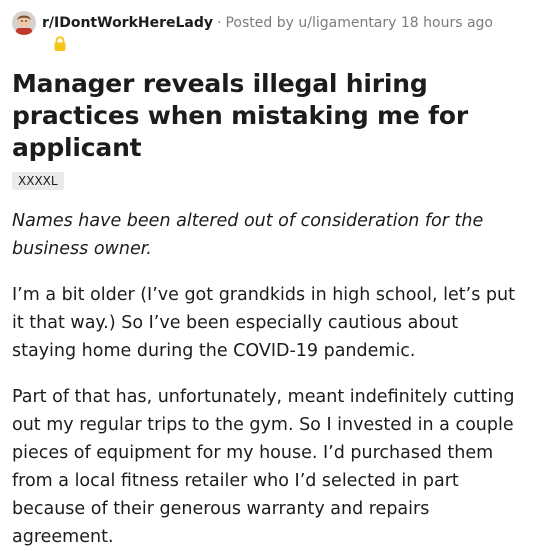 Image resolution: width=534 pixels, height=551 pixels. What do you see at coordinates (127, 23) in the screenshot?
I see `subreddit-link: r/IDontWorkHereLady` at bounding box center [127, 23].